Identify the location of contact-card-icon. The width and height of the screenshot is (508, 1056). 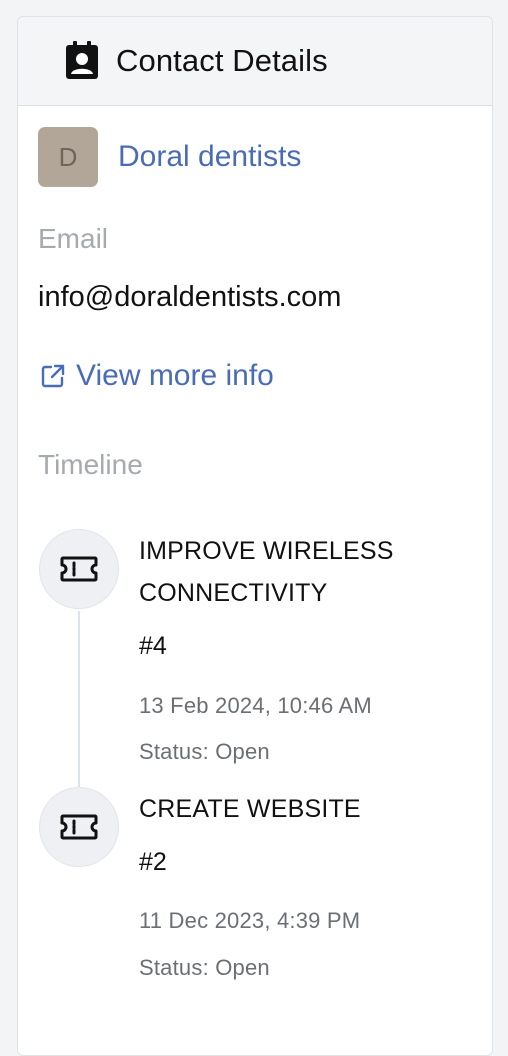
(82, 61).